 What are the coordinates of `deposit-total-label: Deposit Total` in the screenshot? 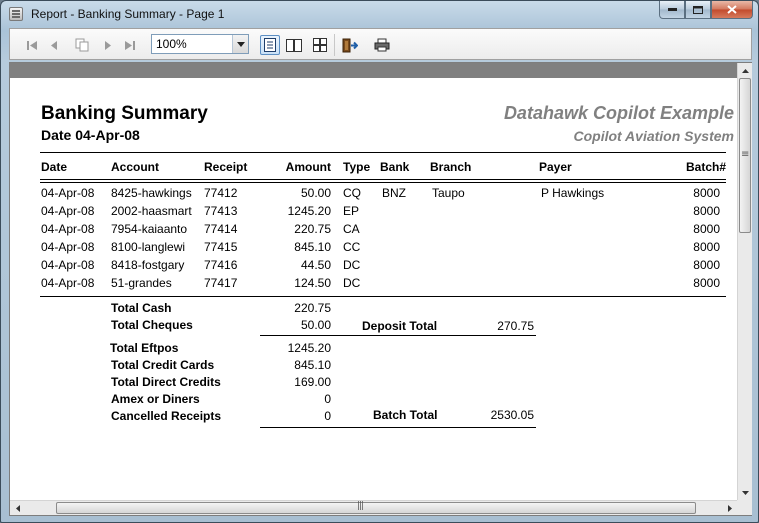 It's located at (400, 326).